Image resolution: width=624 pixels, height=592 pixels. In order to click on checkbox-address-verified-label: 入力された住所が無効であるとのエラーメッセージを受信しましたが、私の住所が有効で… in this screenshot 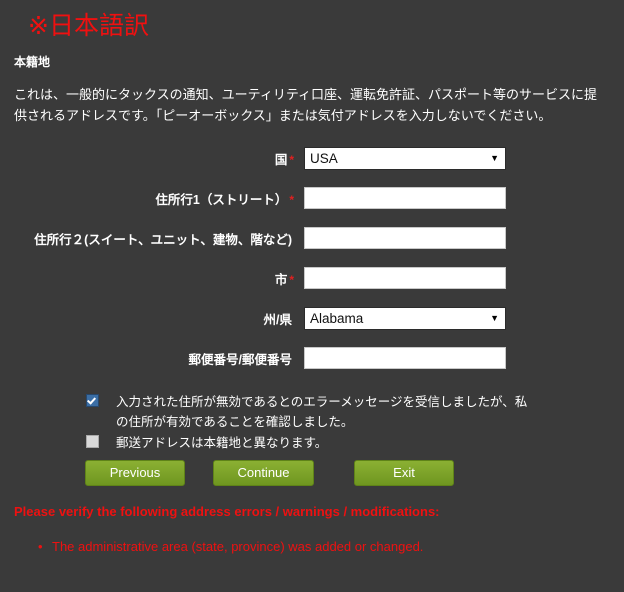, I will do `click(322, 412)`.